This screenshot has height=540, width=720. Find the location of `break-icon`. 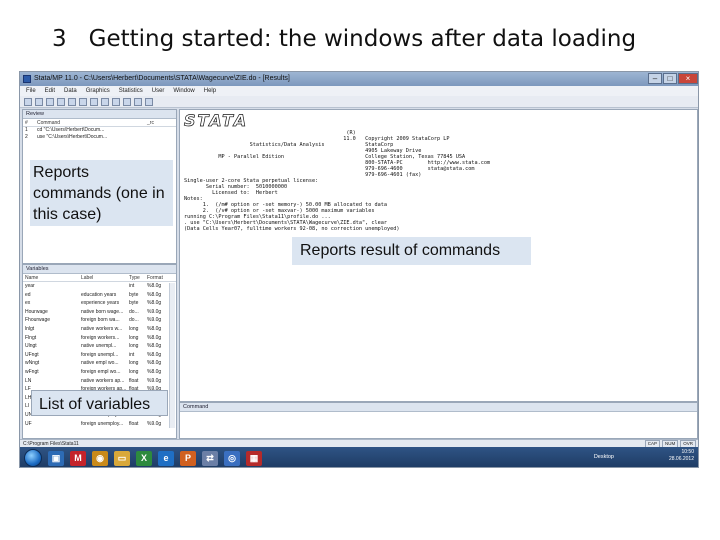

break-icon is located at coordinates (149, 102).